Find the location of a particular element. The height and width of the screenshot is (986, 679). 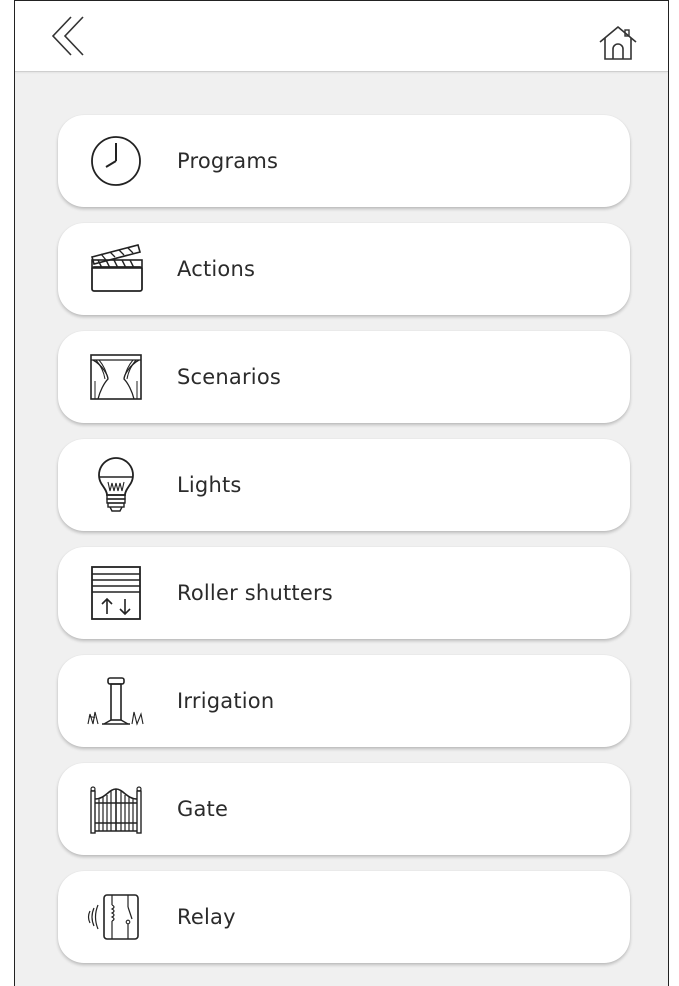

home-icon is located at coordinates (618, 43).